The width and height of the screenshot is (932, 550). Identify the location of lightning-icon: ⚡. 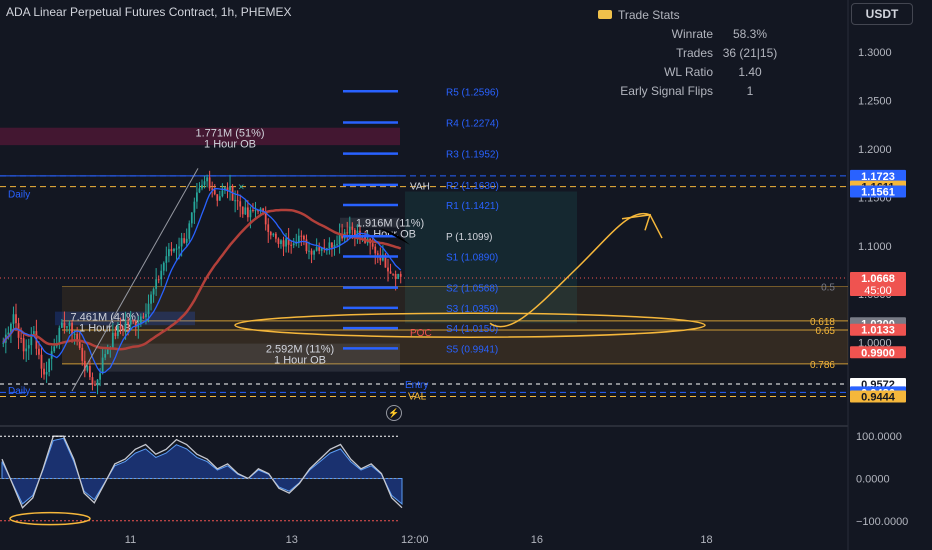
(394, 413).